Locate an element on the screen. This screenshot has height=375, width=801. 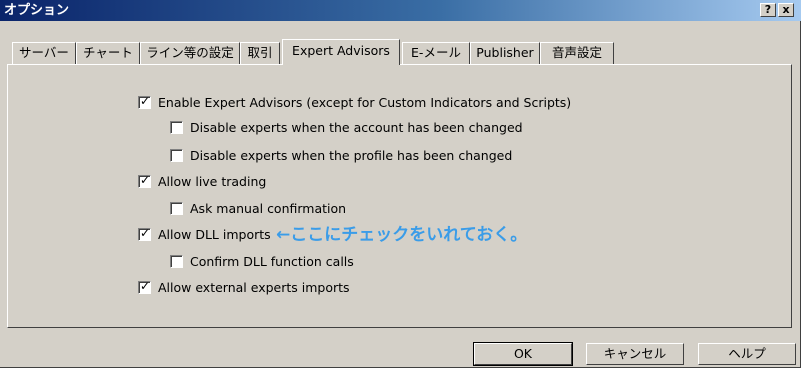
cancel-button: キャンセル is located at coordinates (635, 354).